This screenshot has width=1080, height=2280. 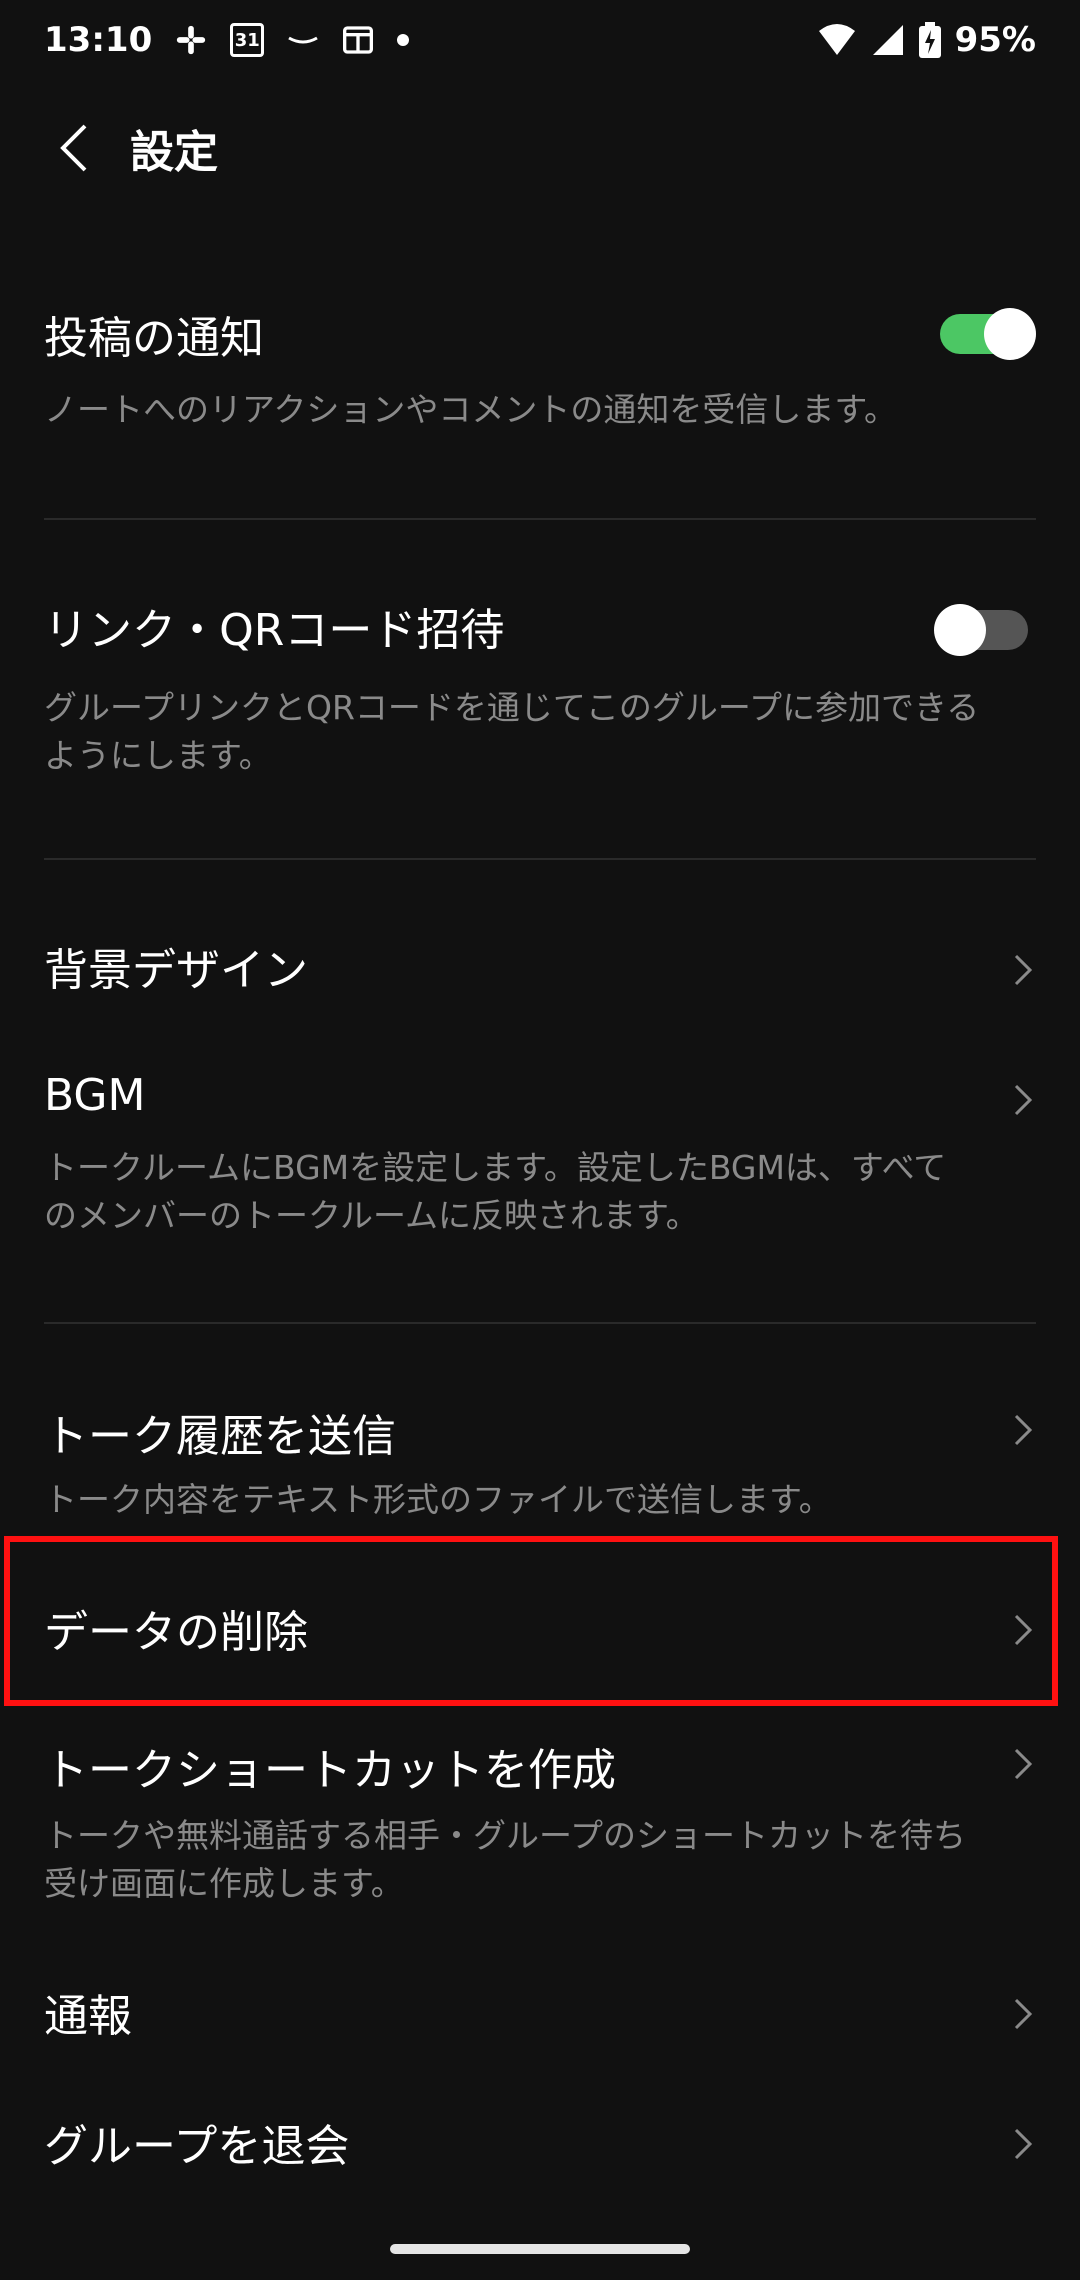 I want to click on setting-title: トークショートカットを作成, so click(x=330, y=1770).